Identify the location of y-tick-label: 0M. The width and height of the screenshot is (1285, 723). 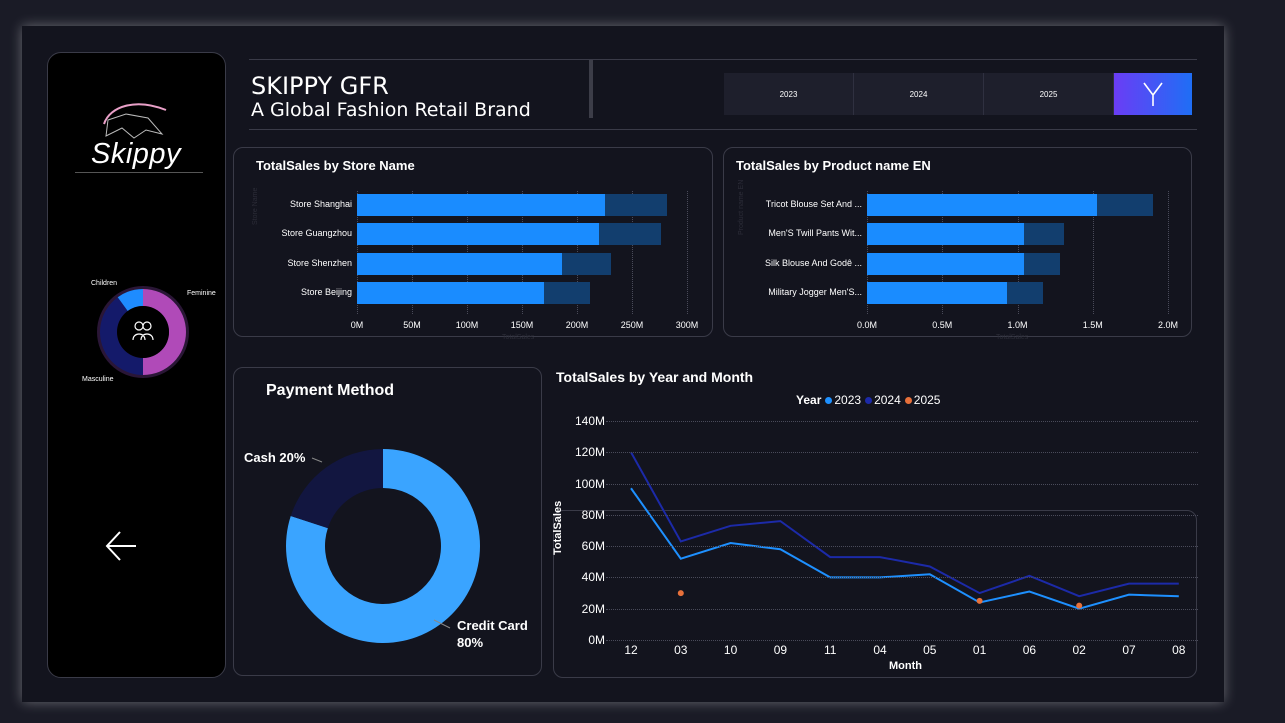
(596, 640).